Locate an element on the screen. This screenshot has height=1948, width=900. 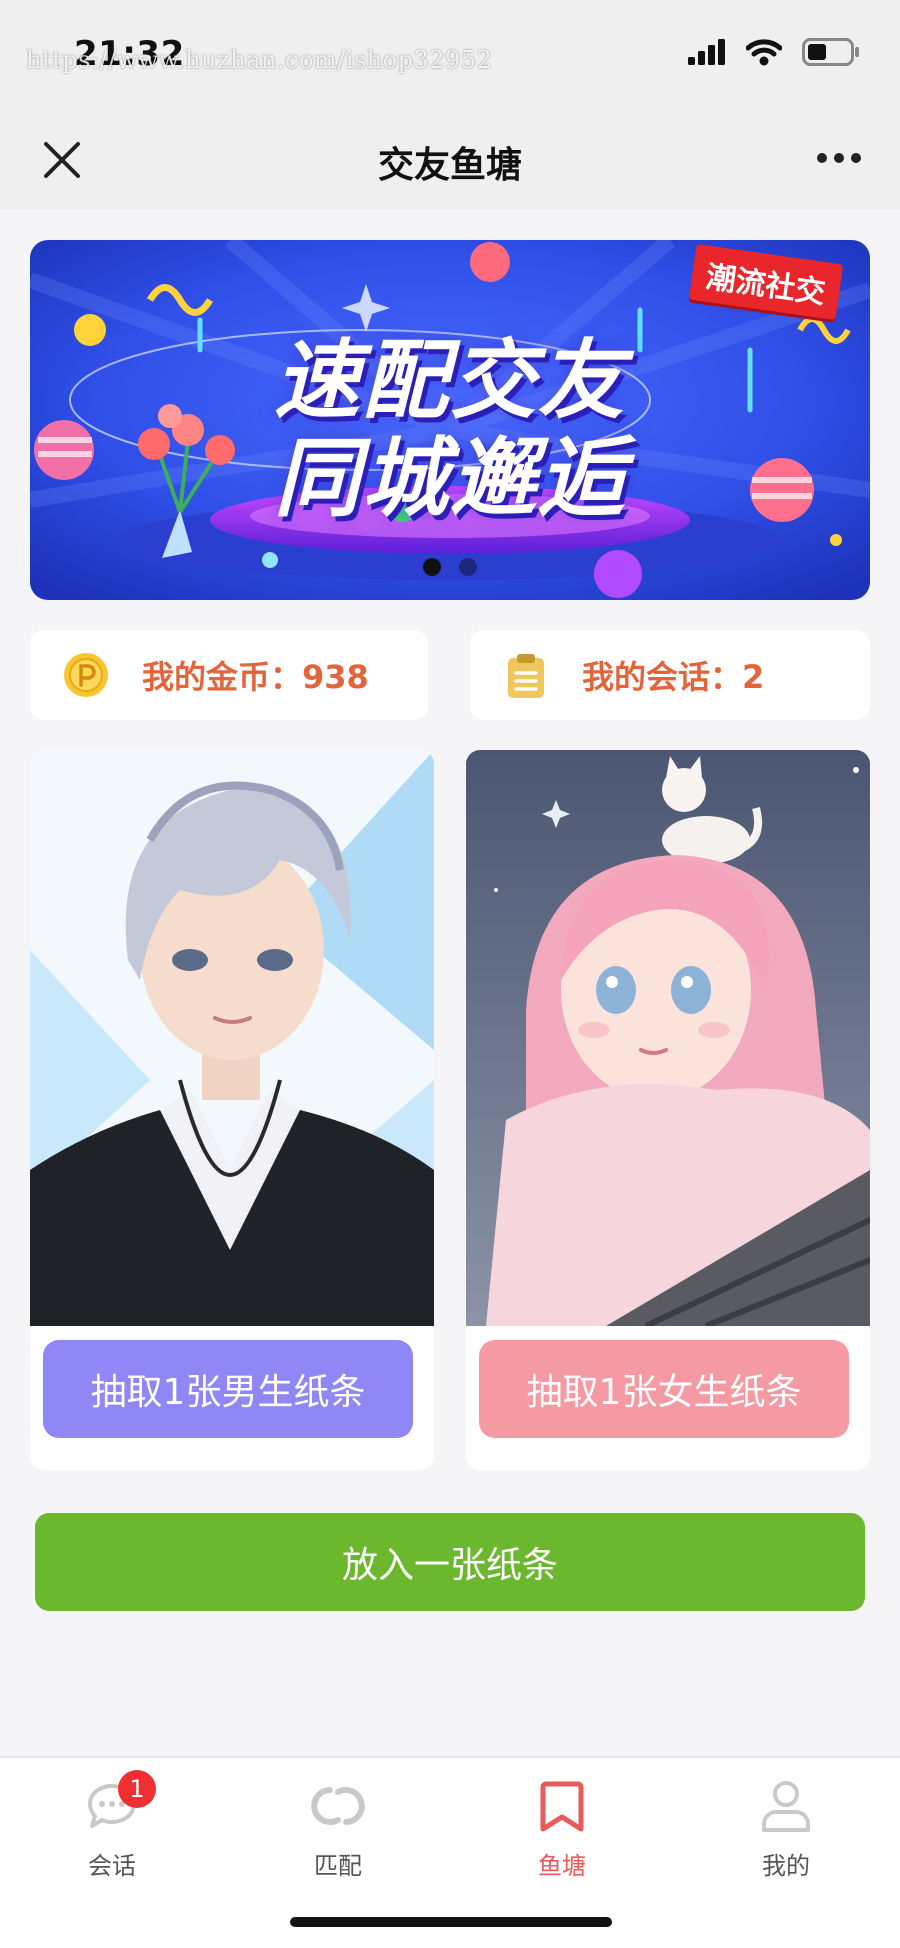
home-indicator is located at coordinates (451, 1922).